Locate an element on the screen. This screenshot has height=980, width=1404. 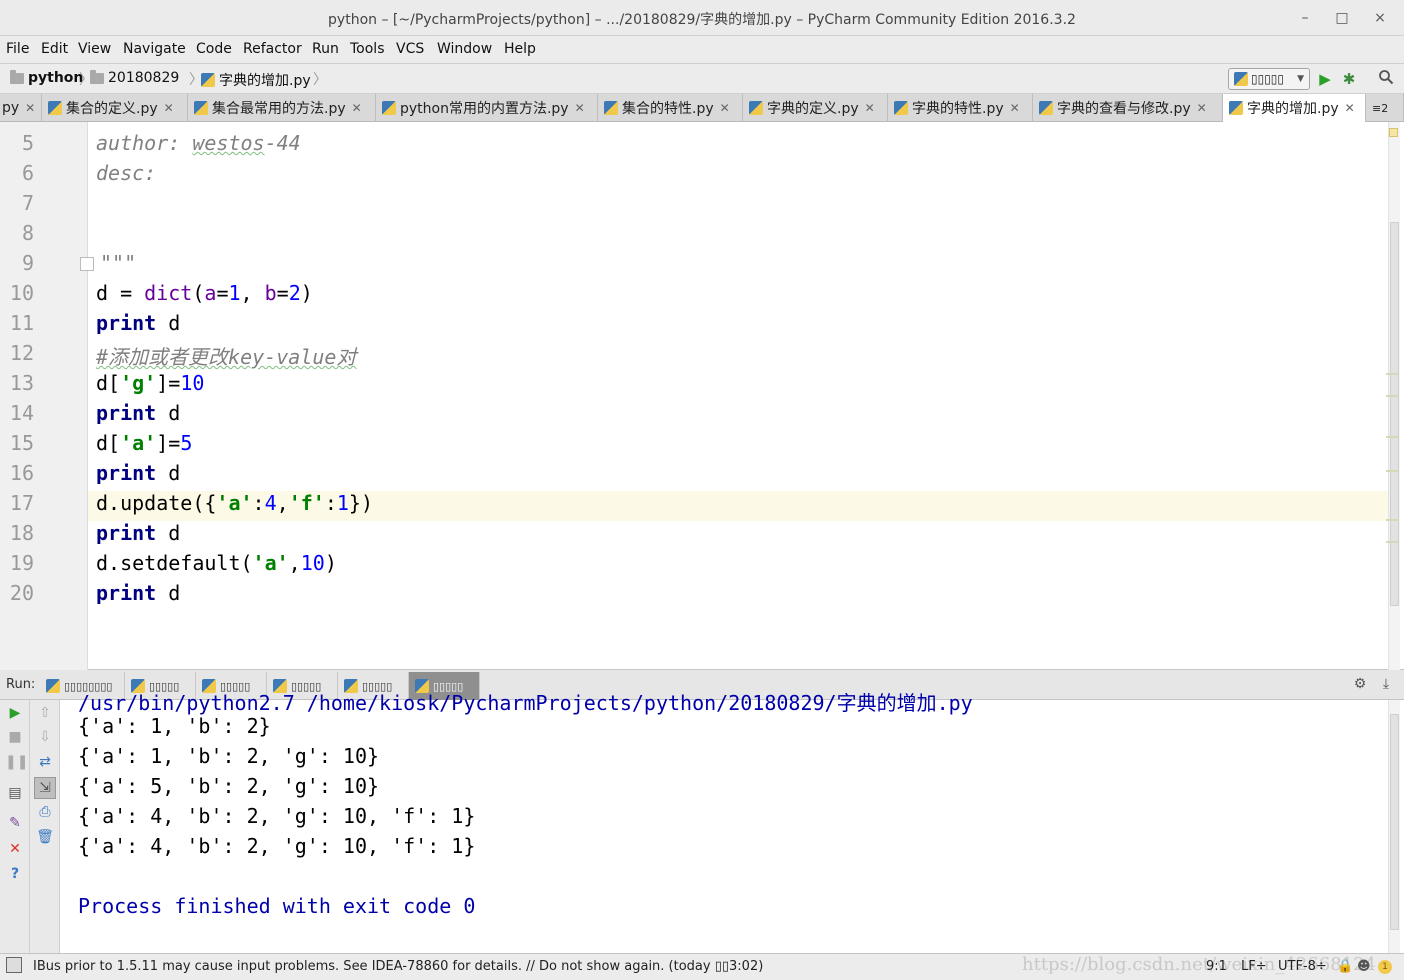
code-line: d['g']=10 is located at coordinates (150, 383).